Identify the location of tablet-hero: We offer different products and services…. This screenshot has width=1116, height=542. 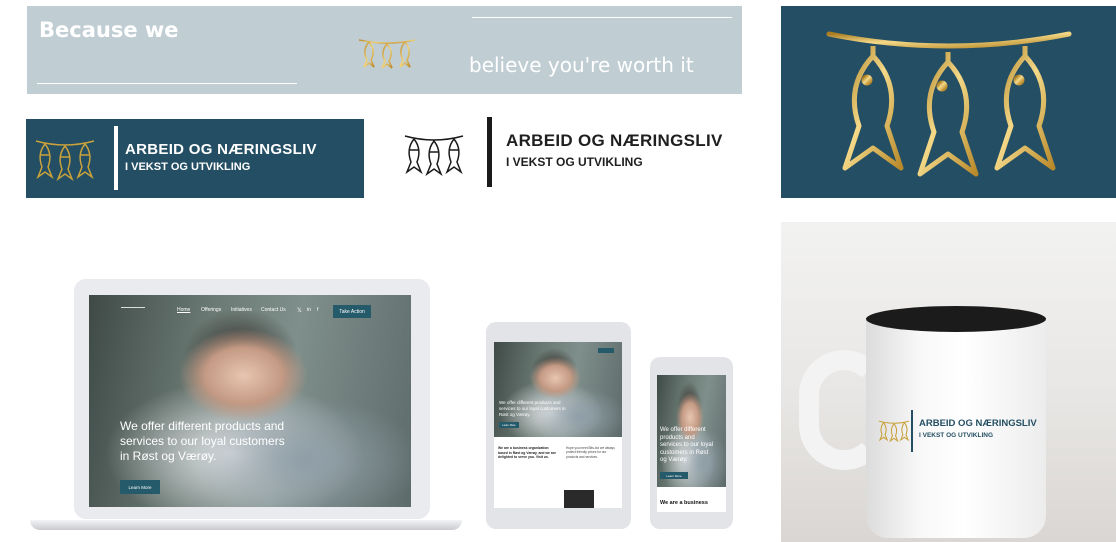
(558, 389).